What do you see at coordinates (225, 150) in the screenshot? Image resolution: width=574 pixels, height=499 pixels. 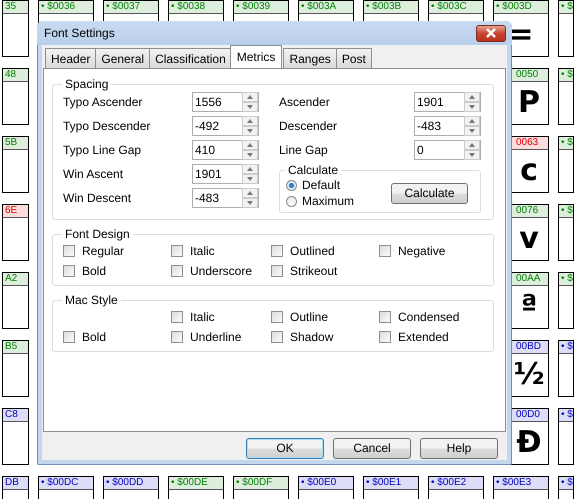 I see `number-spinner: 410` at bounding box center [225, 150].